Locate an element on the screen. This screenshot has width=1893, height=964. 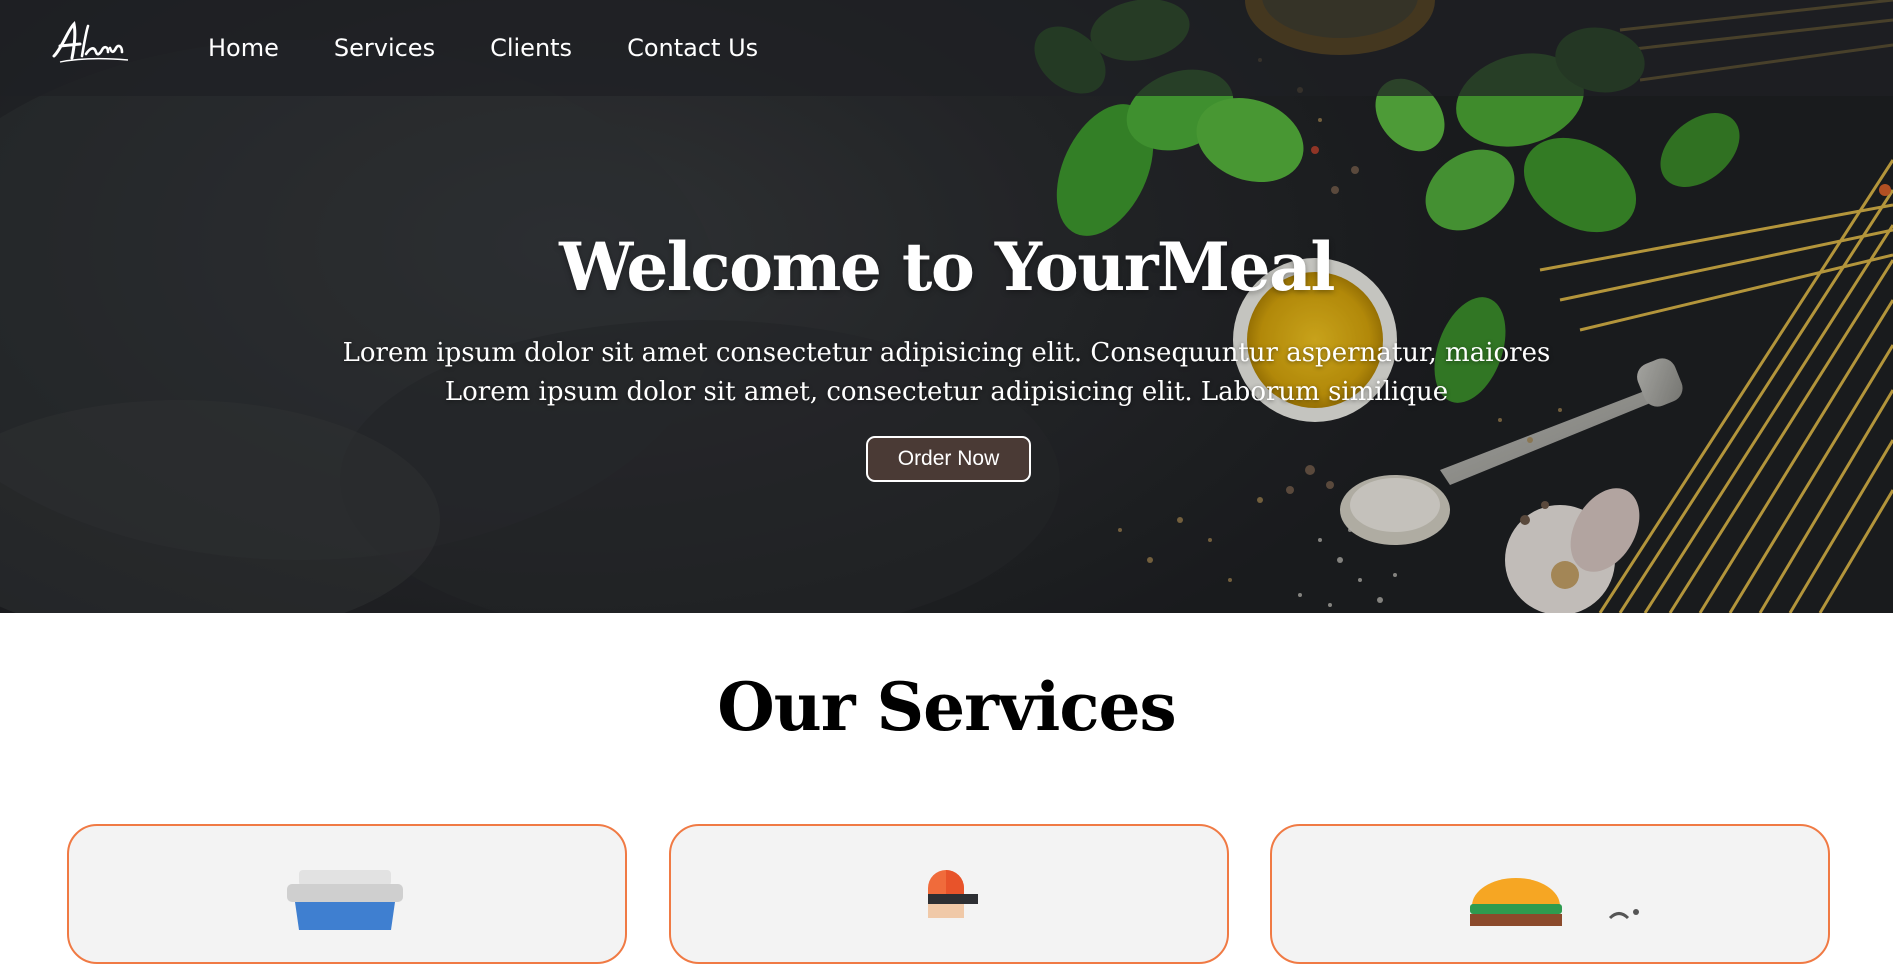
nav-item-clients: Clients is located at coordinates (531, 48).